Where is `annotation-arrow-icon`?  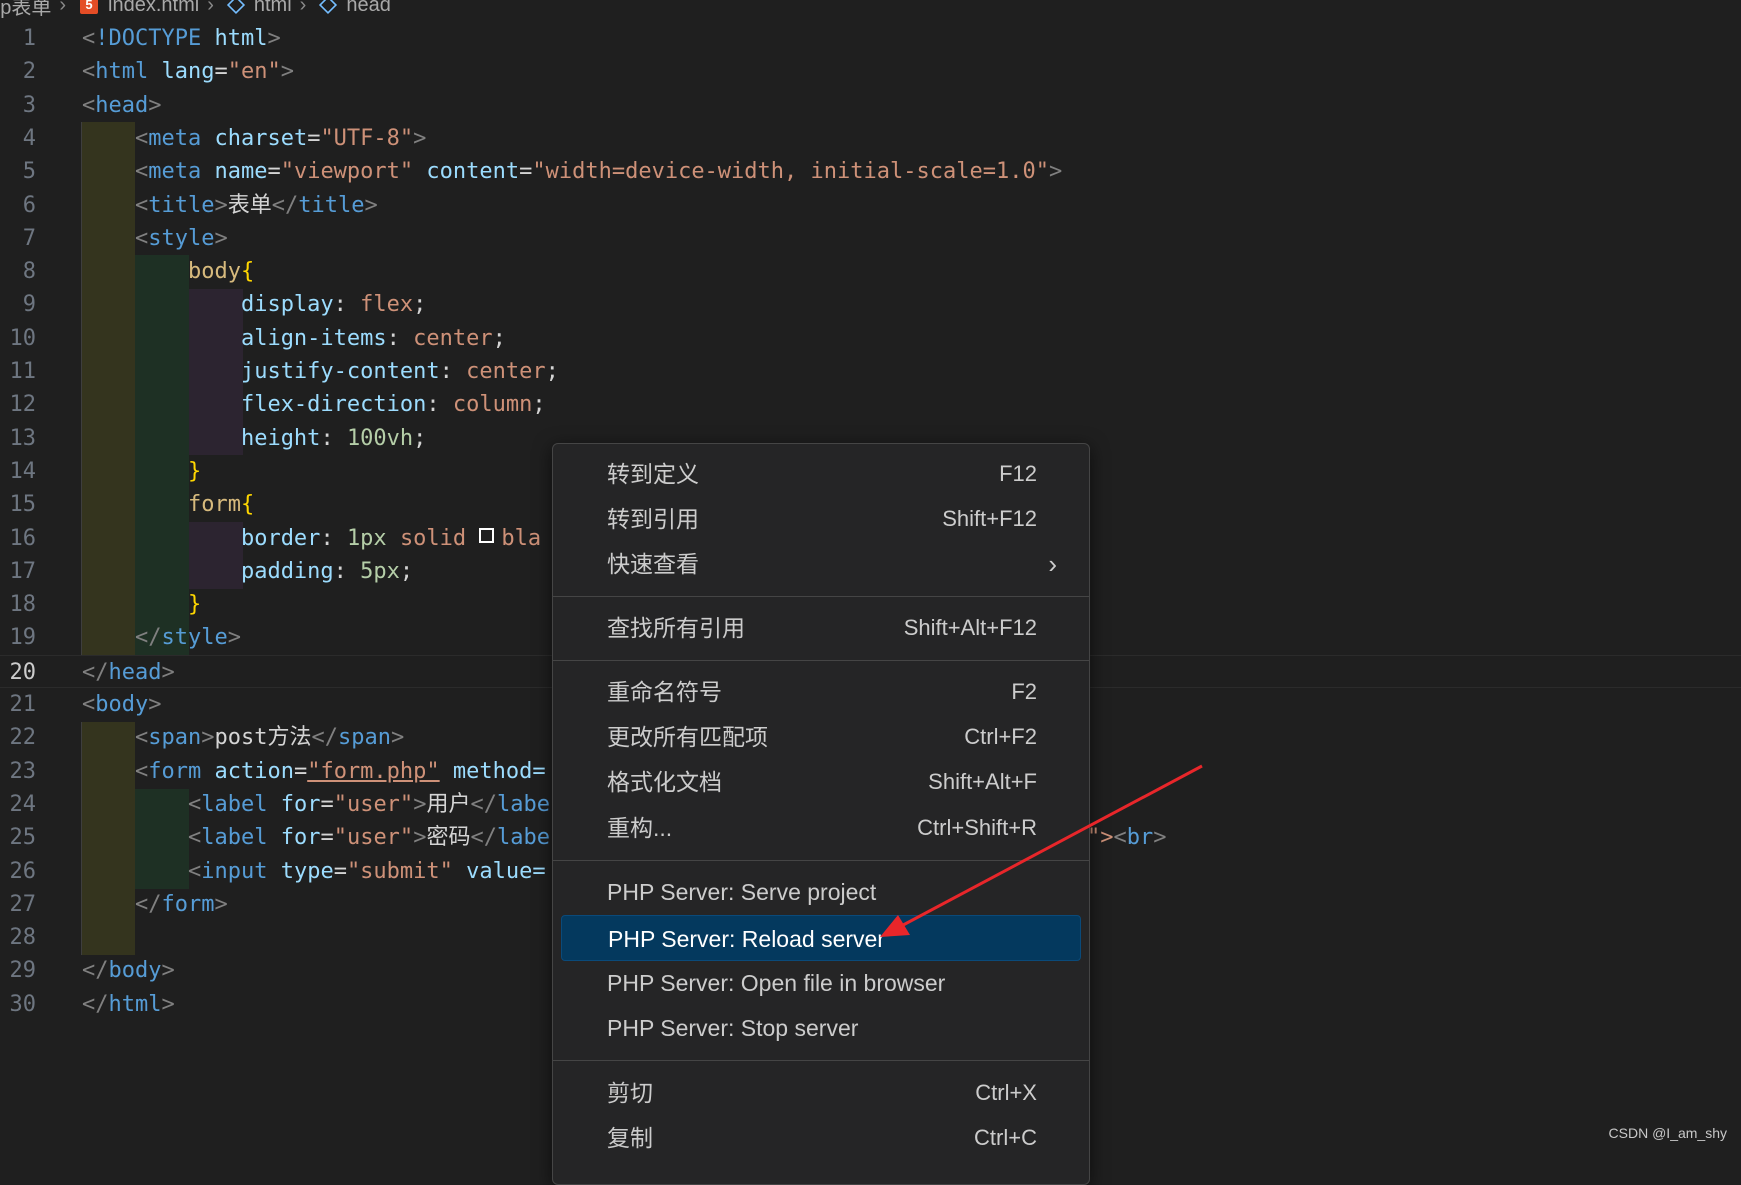 annotation-arrow-icon is located at coordinates (1041, 850).